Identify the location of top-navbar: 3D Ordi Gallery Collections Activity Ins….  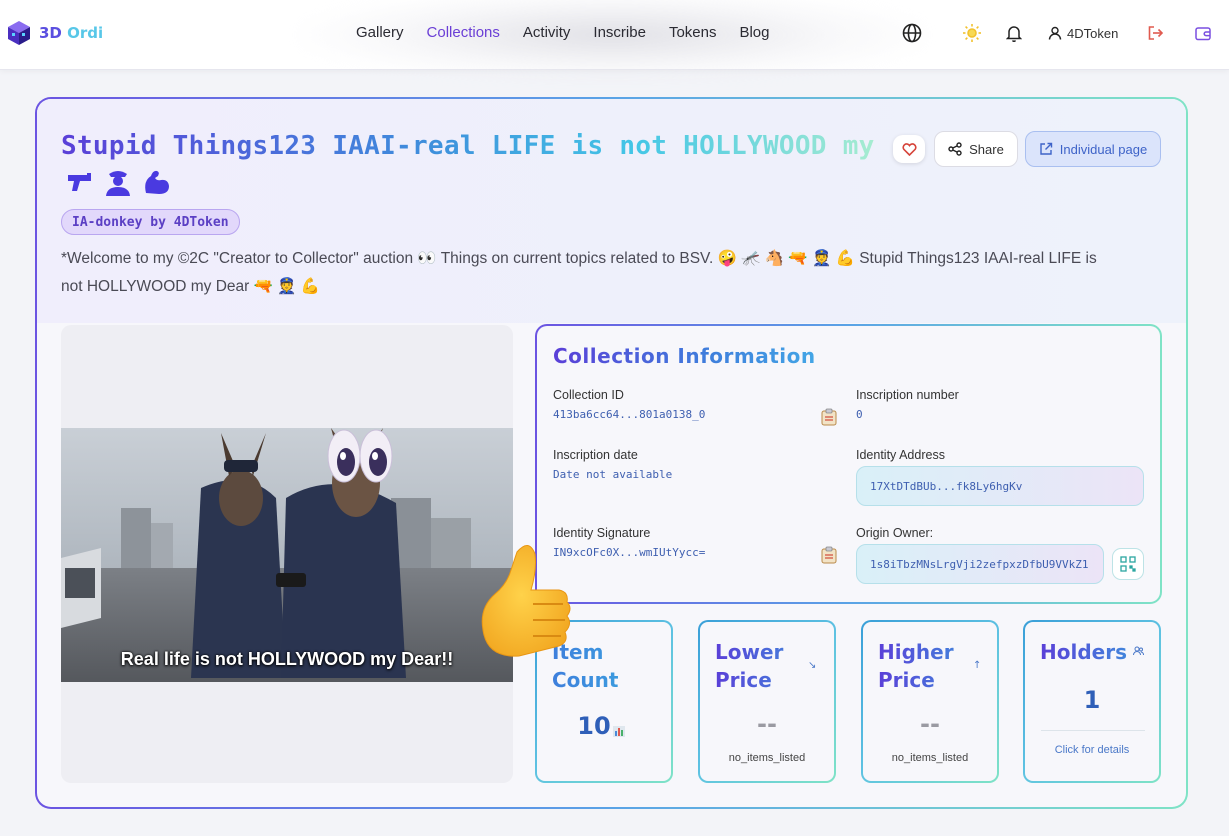
(614, 40).